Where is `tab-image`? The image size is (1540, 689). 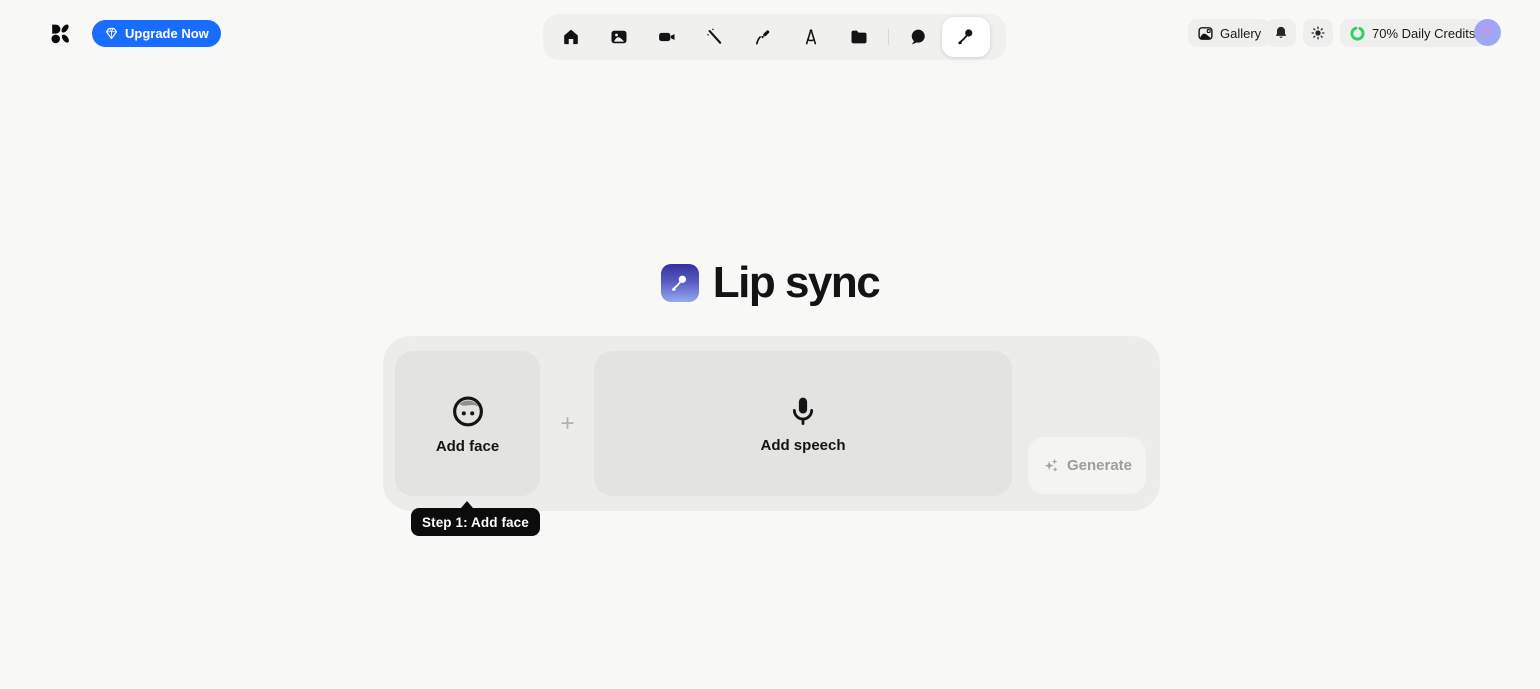
tab-image is located at coordinates (619, 37).